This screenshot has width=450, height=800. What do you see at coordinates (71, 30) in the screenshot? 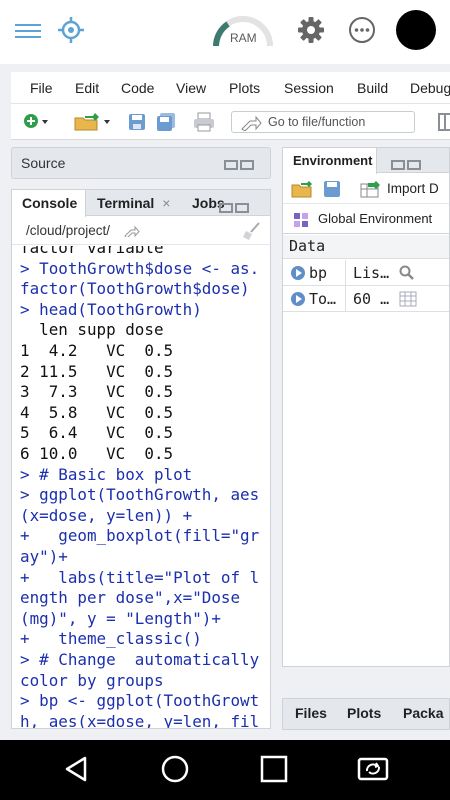
I see `locate-target-icon` at bounding box center [71, 30].